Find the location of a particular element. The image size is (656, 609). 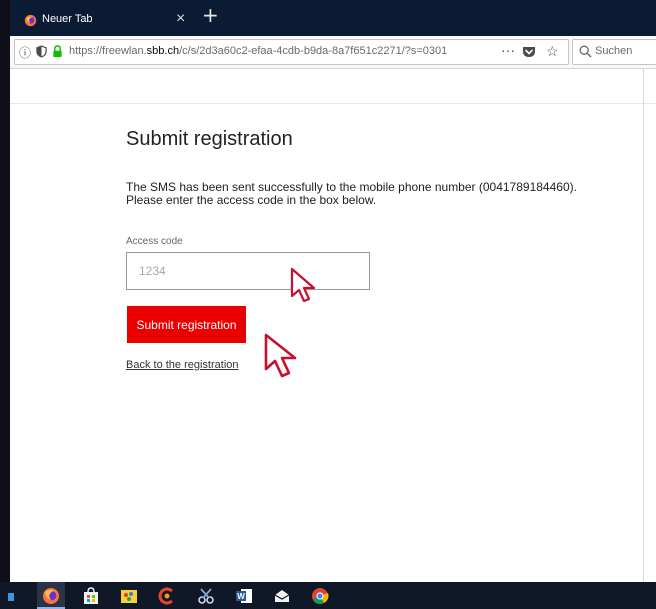

chrome-icon is located at coordinates (320, 596).